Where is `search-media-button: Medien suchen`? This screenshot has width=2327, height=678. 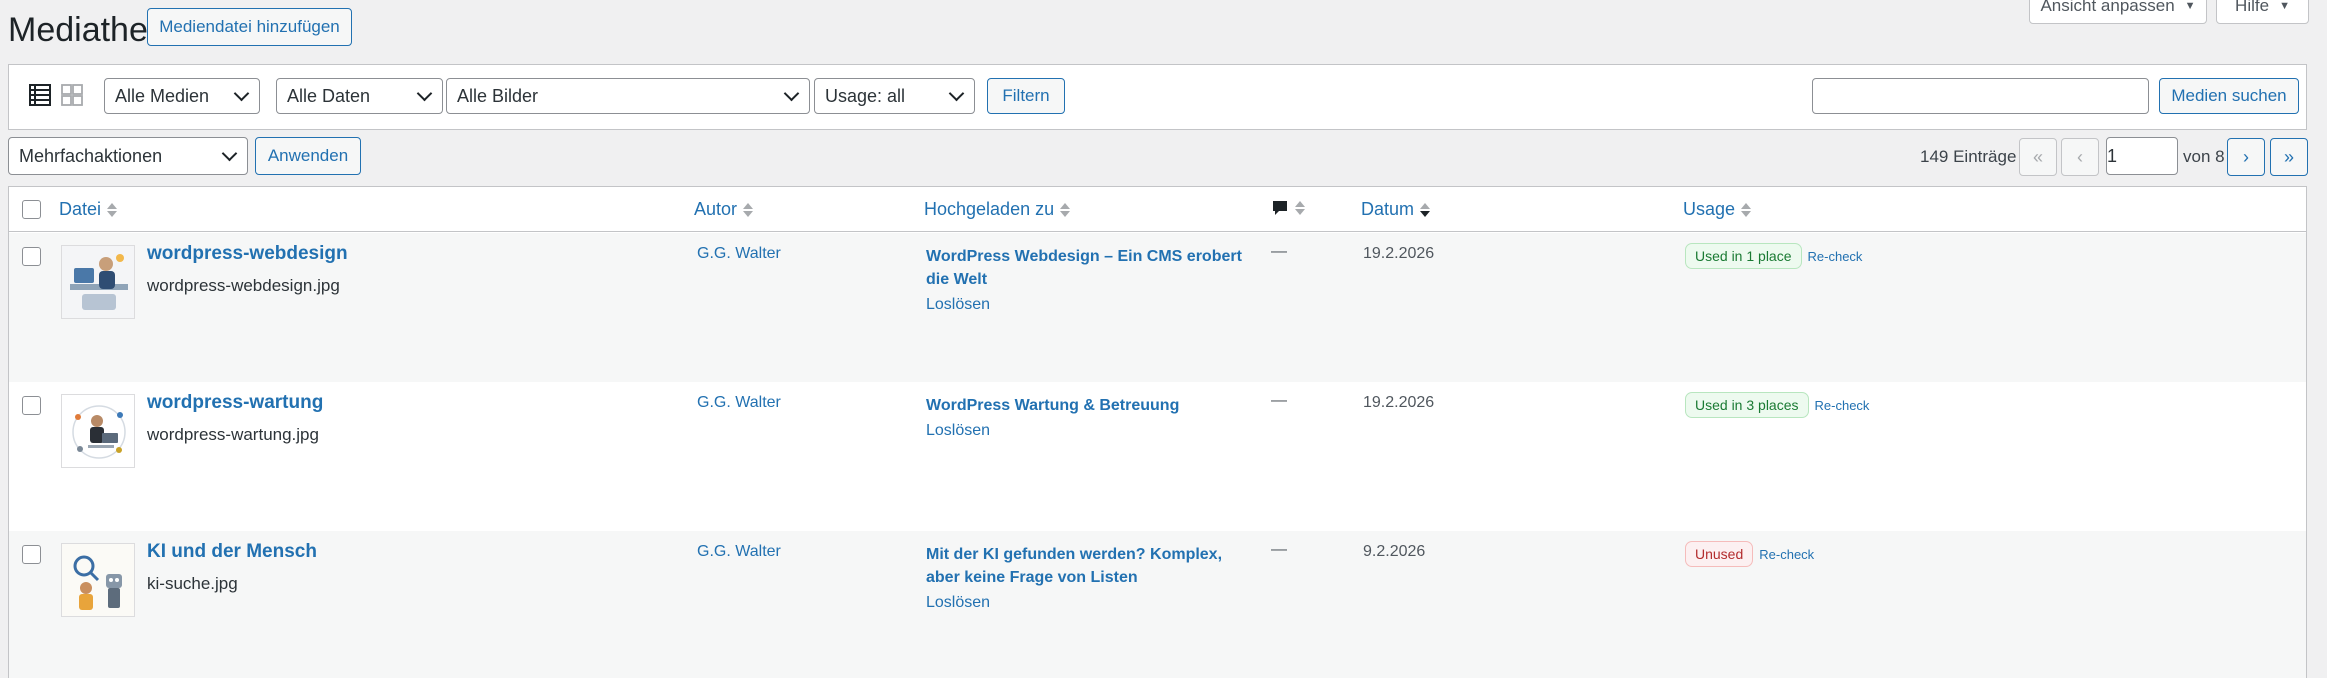 search-media-button: Medien suchen is located at coordinates (2229, 96).